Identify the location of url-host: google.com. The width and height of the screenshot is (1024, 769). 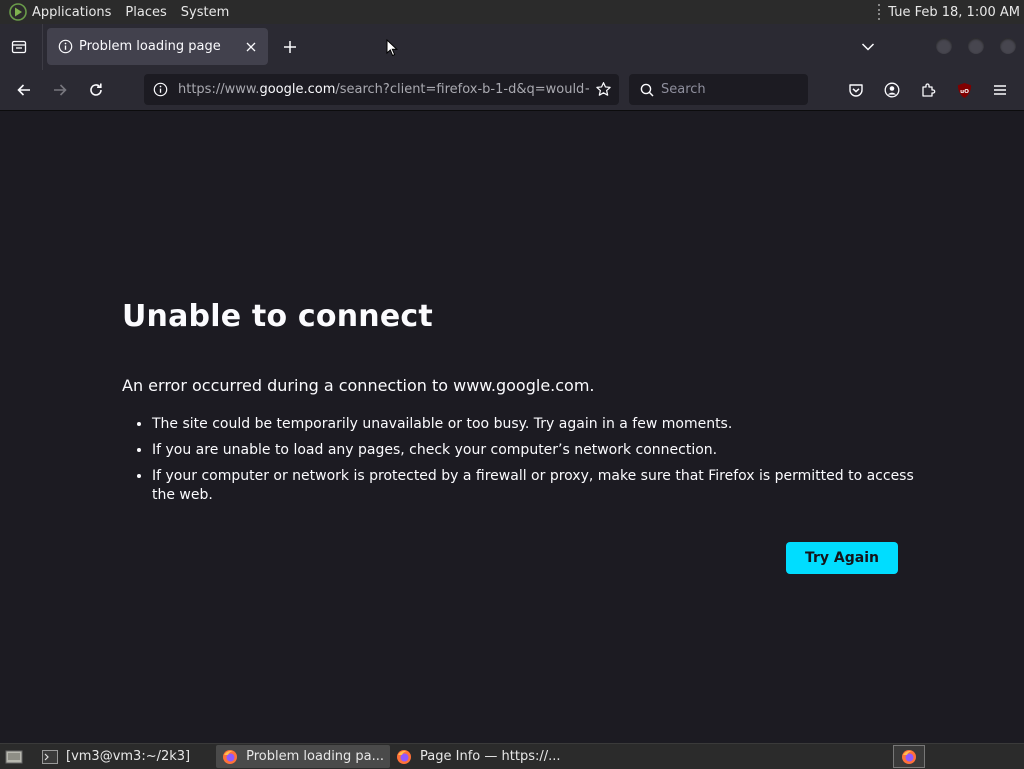
(297, 89).